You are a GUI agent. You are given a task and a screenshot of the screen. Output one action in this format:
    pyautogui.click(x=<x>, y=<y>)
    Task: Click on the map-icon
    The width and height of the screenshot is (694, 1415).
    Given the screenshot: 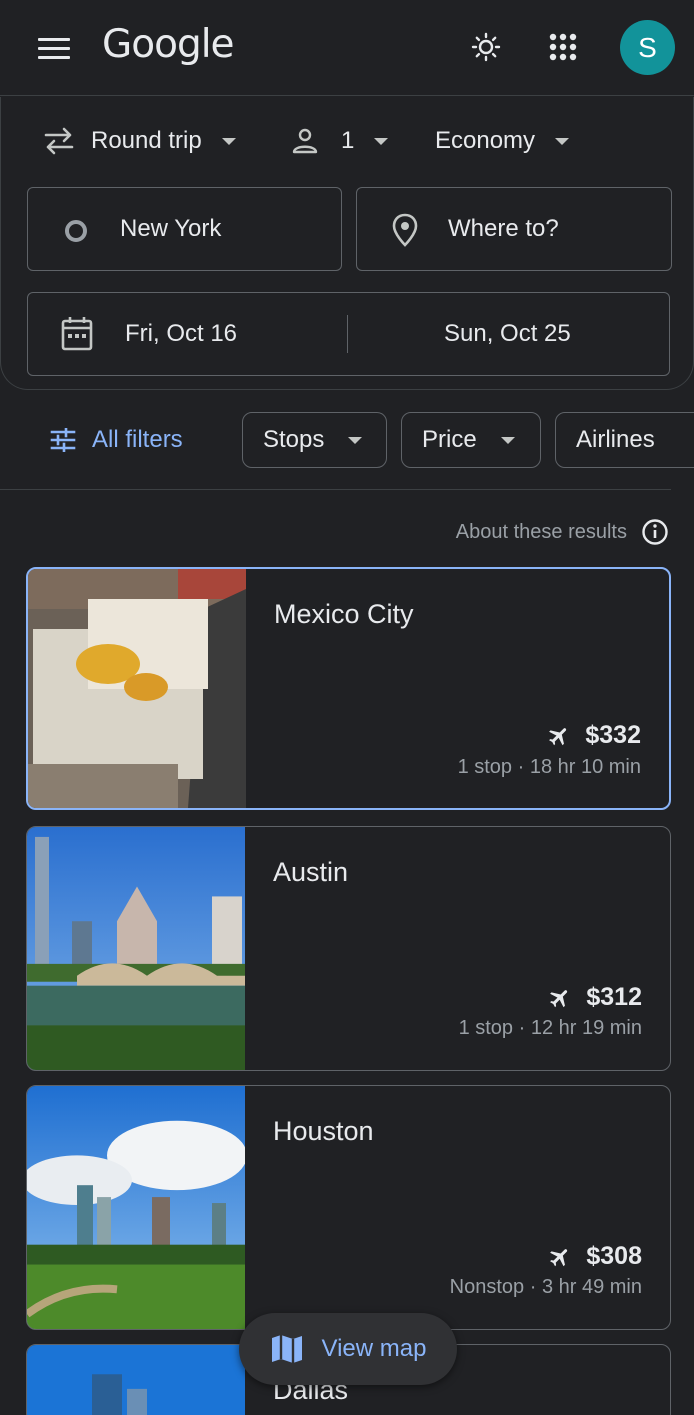 What is the action you would take?
    pyautogui.click(x=286, y=1349)
    